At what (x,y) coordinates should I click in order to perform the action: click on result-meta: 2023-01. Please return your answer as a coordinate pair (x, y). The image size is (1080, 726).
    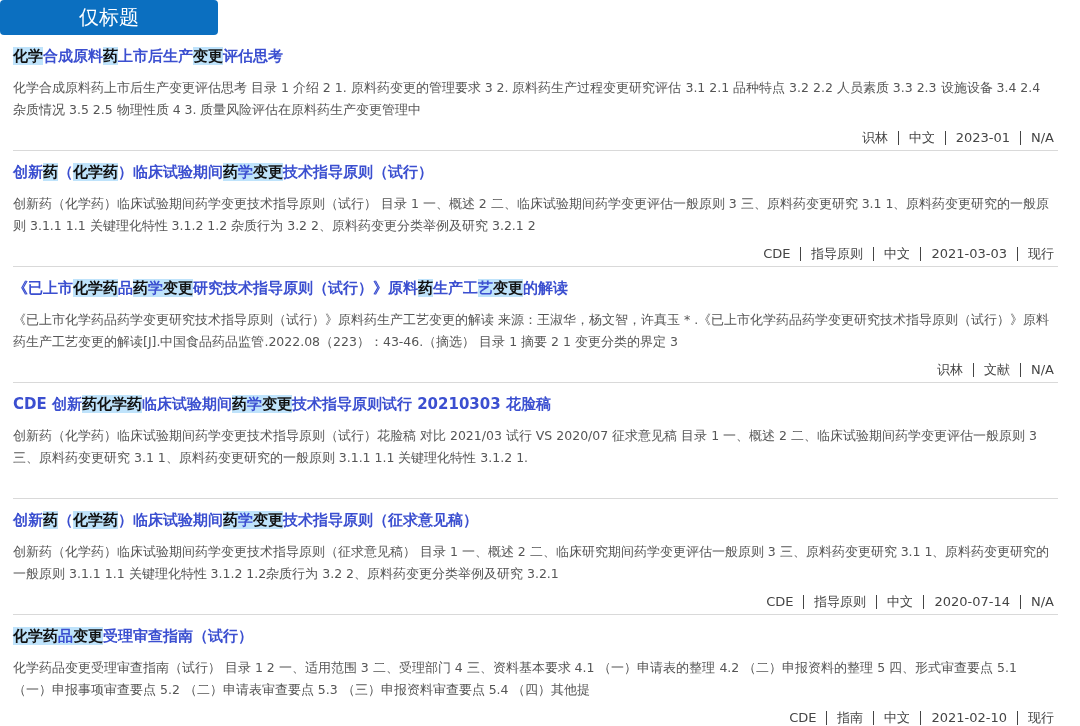
    Looking at the image, I should click on (982, 138).